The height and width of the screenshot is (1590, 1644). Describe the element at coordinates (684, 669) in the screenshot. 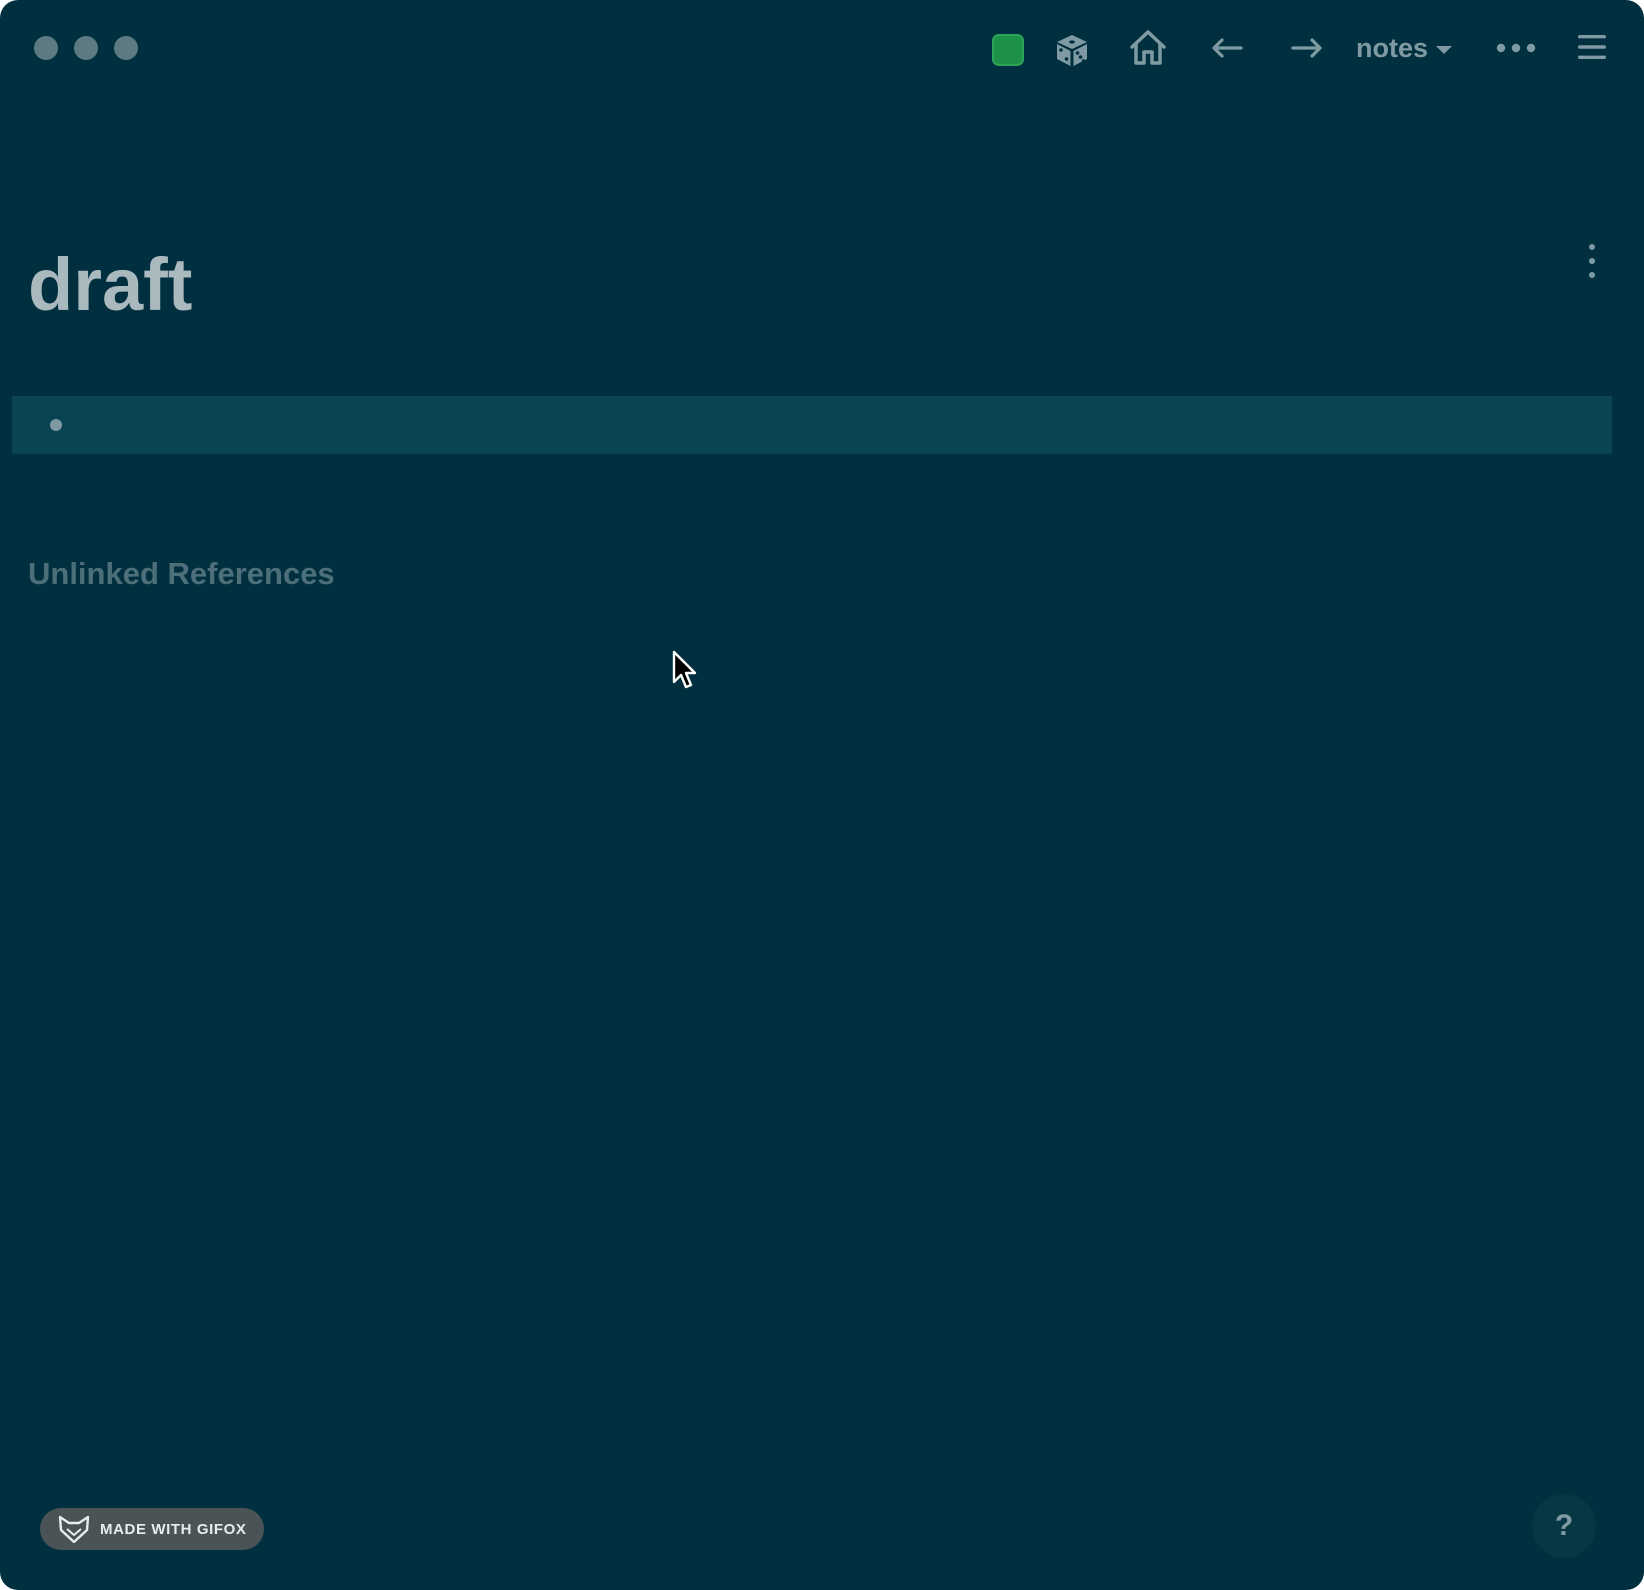

I see `mouse-pointer-icon` at that location.